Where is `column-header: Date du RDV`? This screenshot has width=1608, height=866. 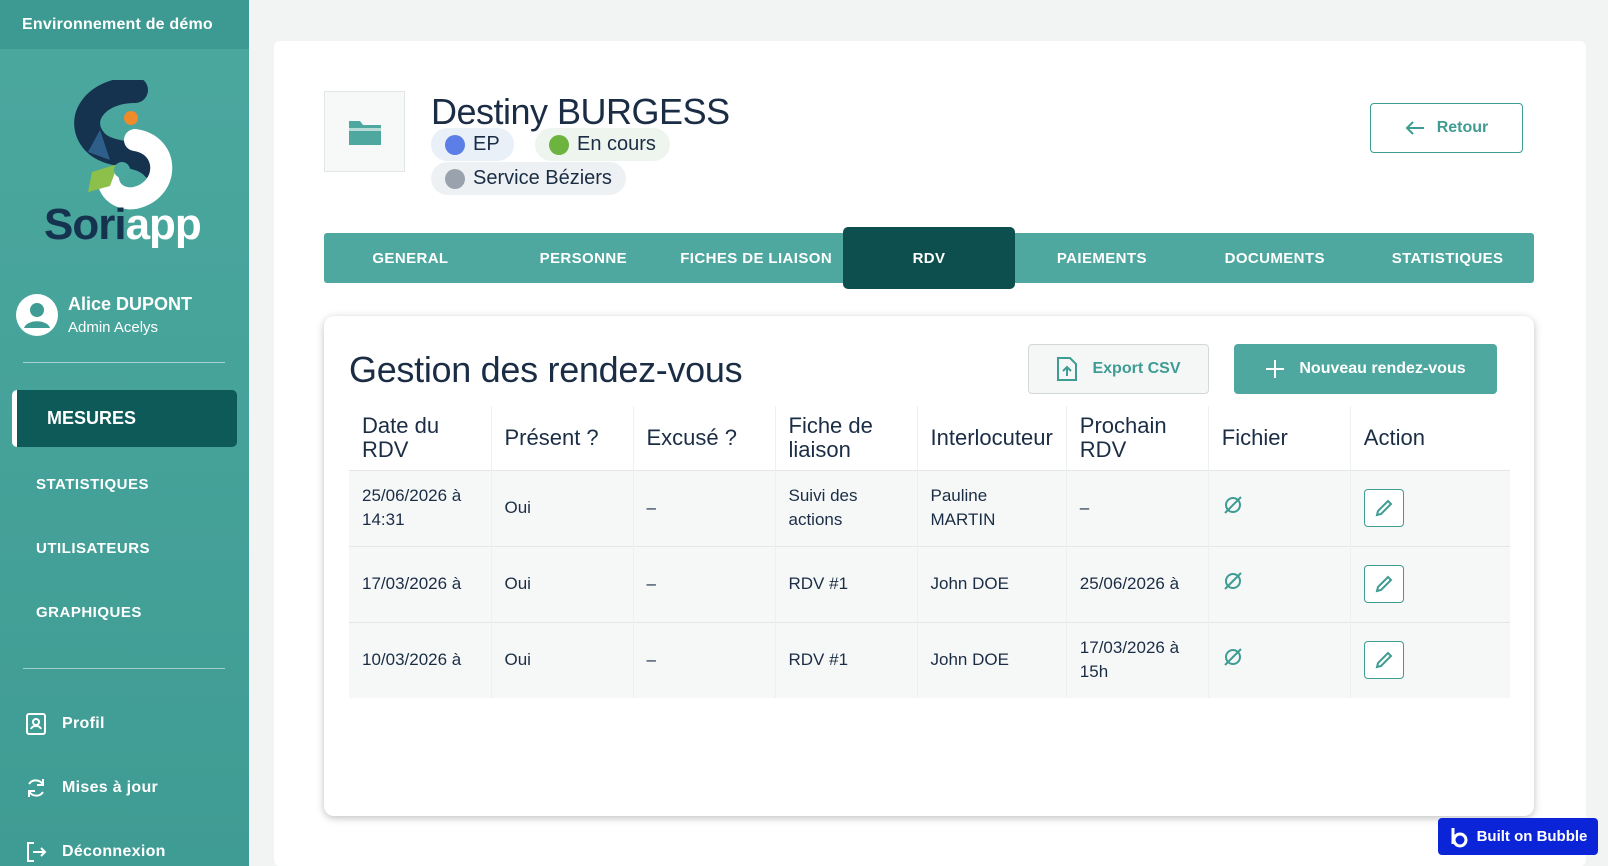 column-header: Date du RDV is located at coordinates (420, 438).